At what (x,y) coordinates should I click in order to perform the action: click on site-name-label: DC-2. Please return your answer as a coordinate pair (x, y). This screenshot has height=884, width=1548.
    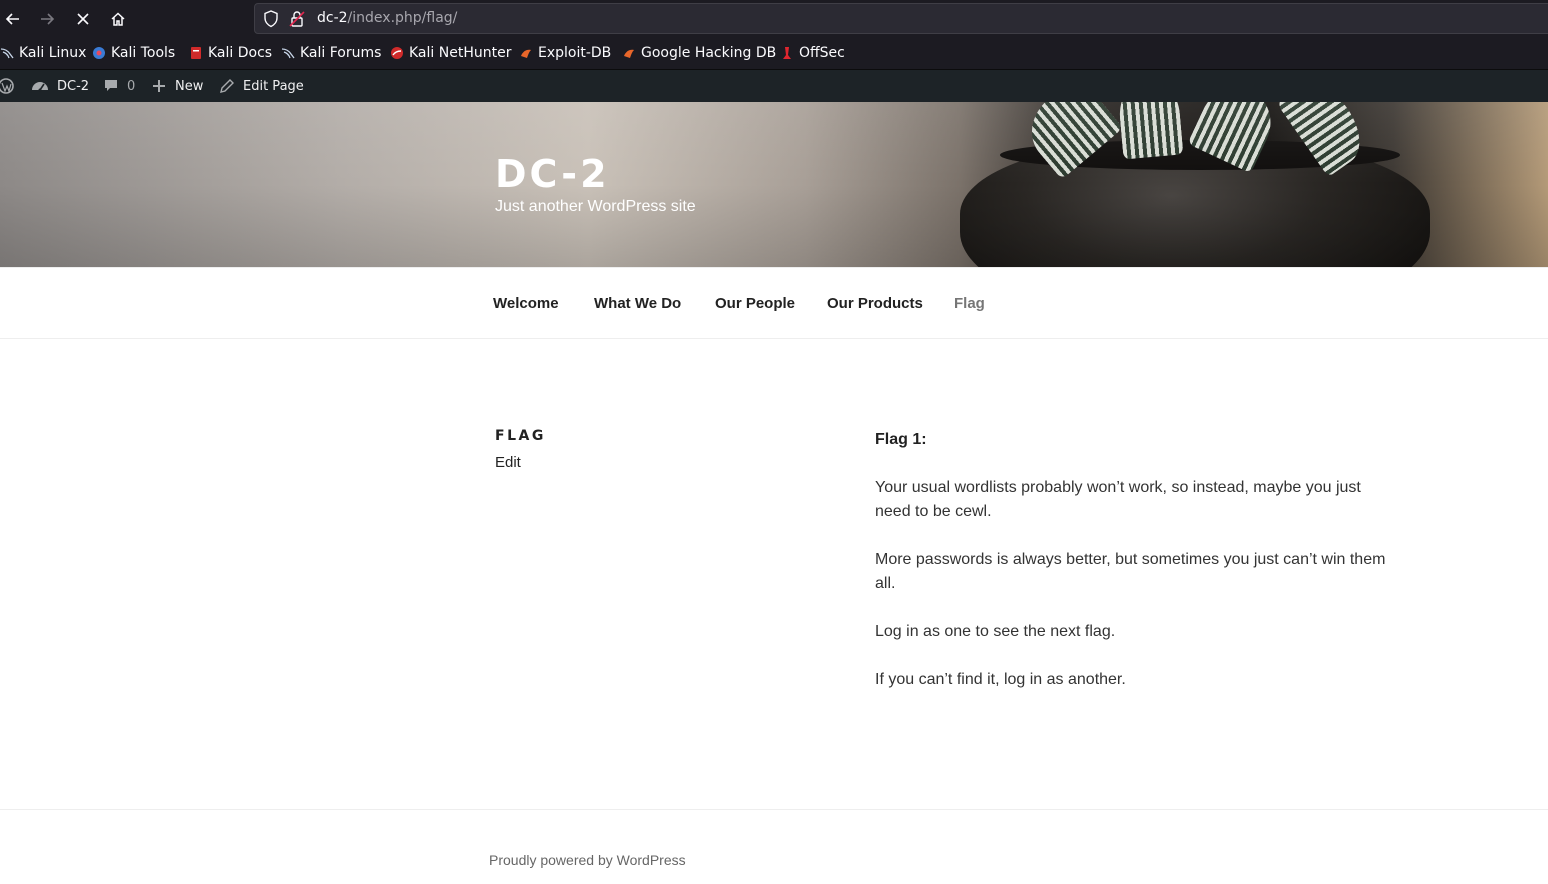
    Looking at the image, I should click on (73, 86).